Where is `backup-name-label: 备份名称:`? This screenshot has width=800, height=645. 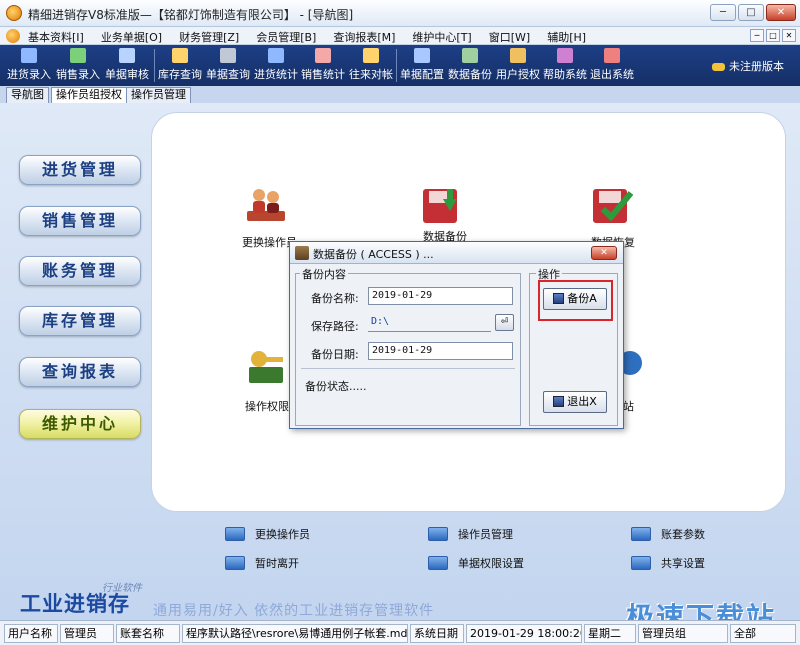 backup-name-label: 备份名称: is located at coordinates (335, 298).